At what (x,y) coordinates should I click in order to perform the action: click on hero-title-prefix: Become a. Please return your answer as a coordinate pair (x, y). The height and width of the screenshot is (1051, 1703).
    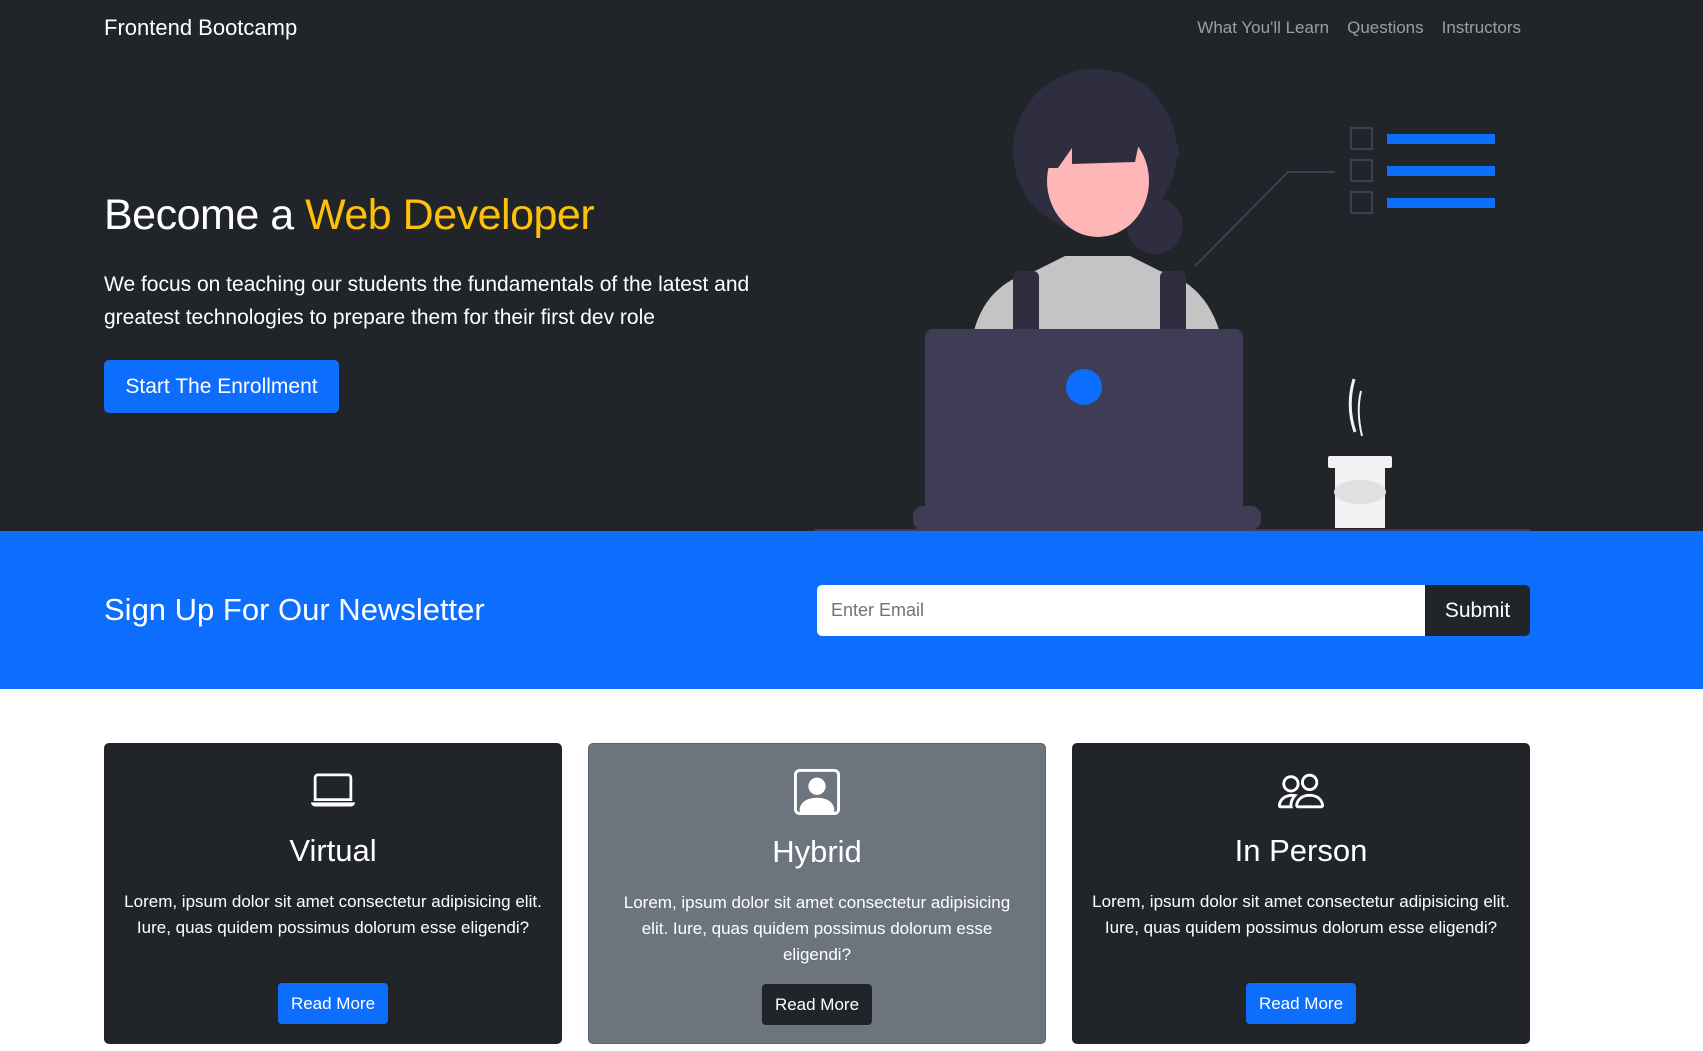
    Looking at the image, I should click on (205, 215).